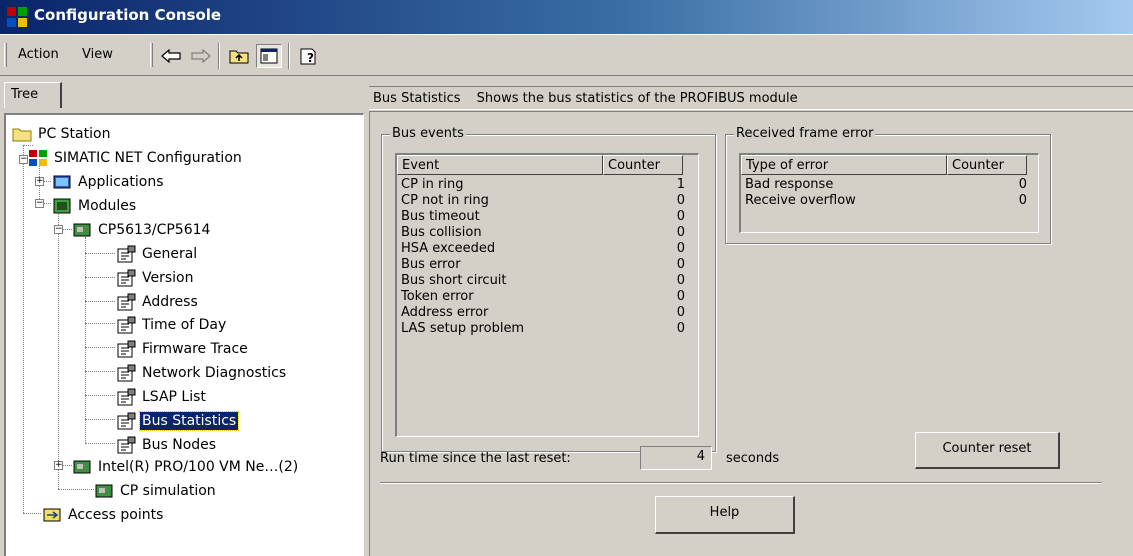 This screenshot has height=556, width=1133. What do you see at coordinates (202, 373) in the screenshot?
I see `tree-item-network-diagnostics: Network Diagnostics` at bounding box center [202, 373].